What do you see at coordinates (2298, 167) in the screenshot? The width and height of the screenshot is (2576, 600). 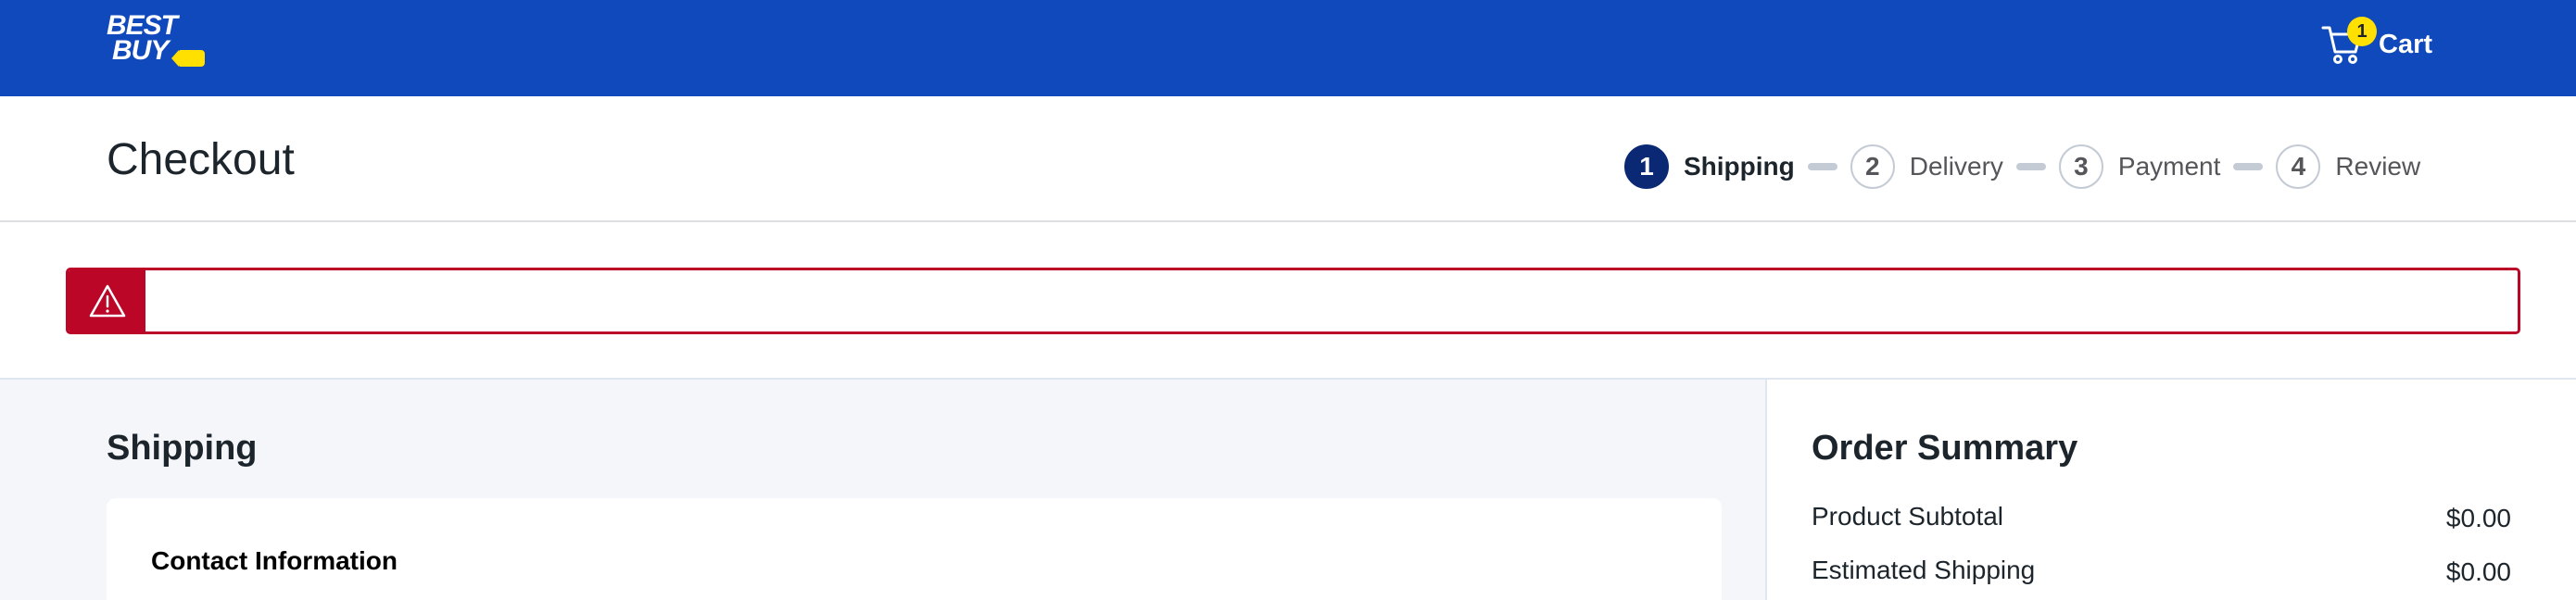 I see `step-number: 4` at bounding box center [2298, 167].